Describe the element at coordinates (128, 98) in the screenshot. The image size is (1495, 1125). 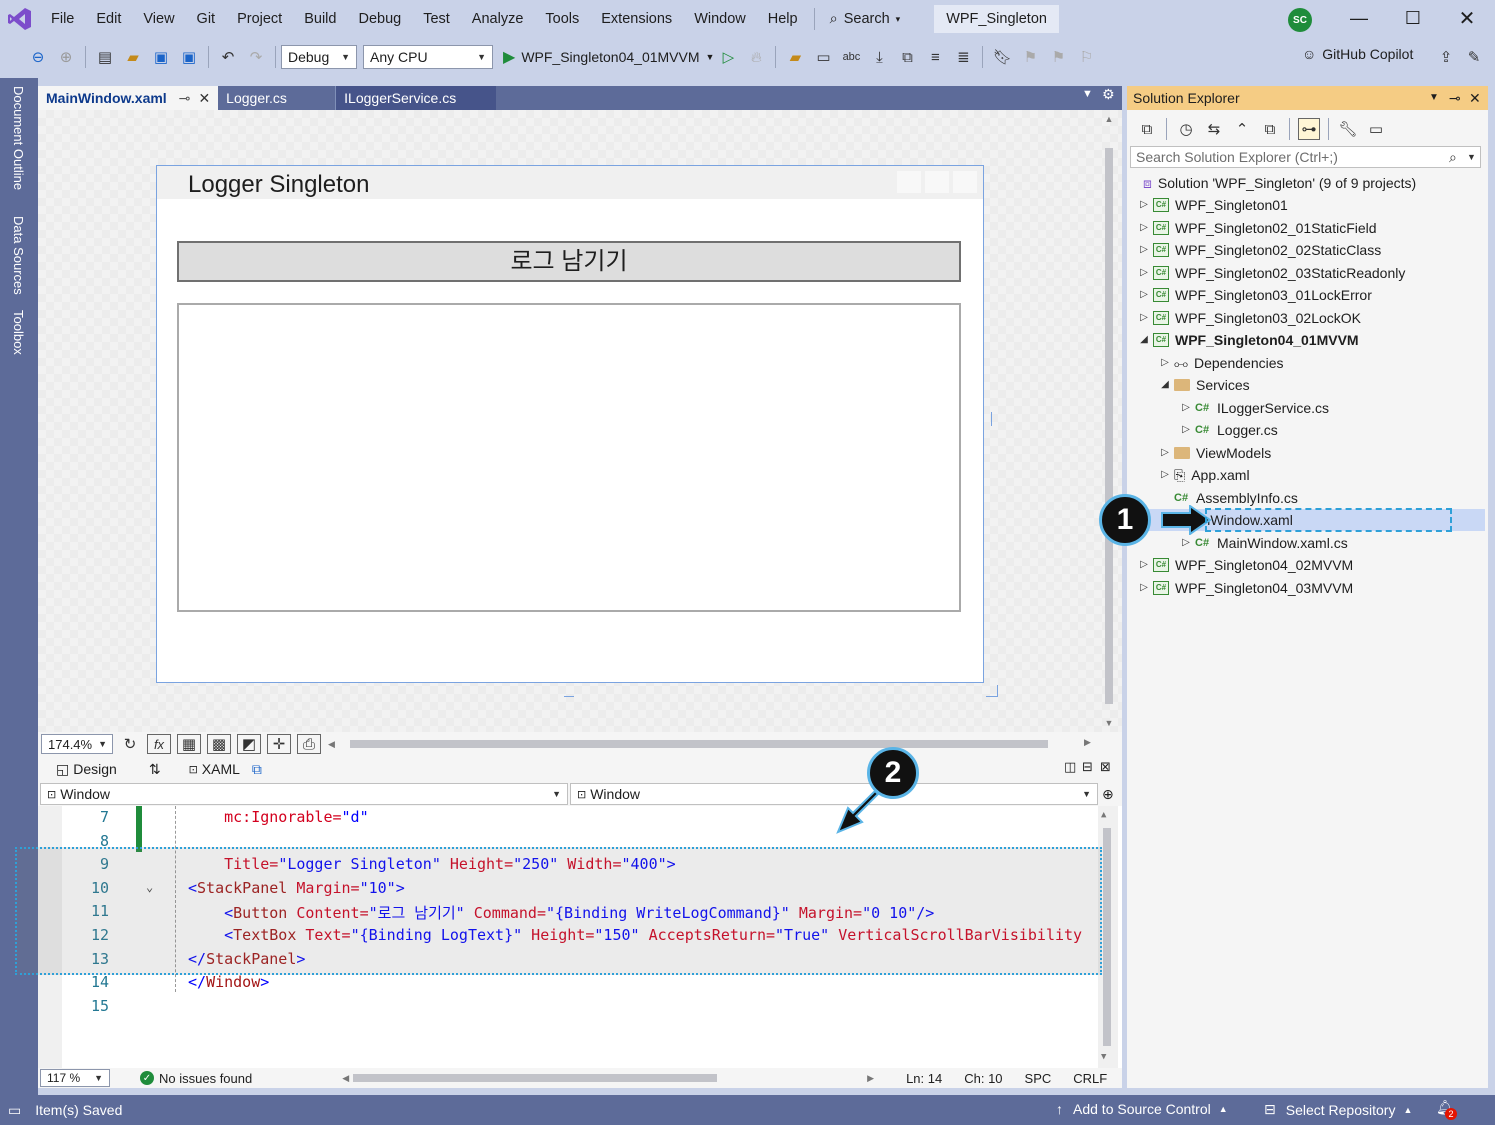
I see `tab-mainwindow-xaml: MainWindow.xaml ⊸ ✕` at that location.